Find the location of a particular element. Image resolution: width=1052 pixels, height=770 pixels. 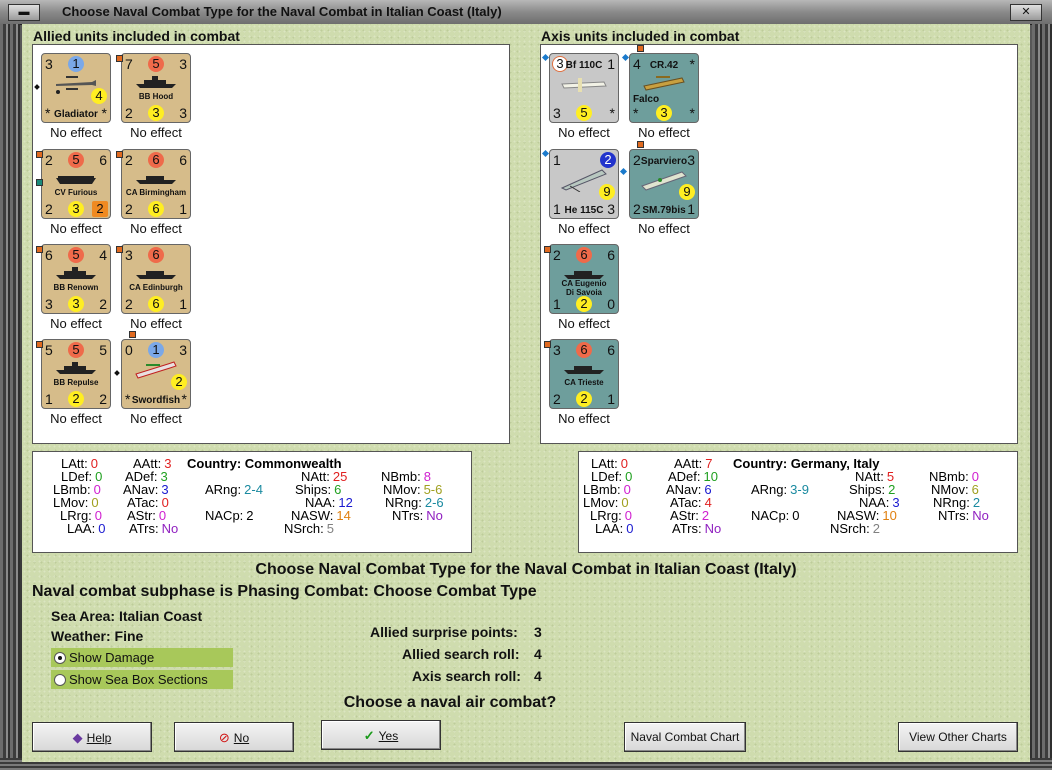

no-entry-icon: ⊘ is located at coordinates (224, 737).